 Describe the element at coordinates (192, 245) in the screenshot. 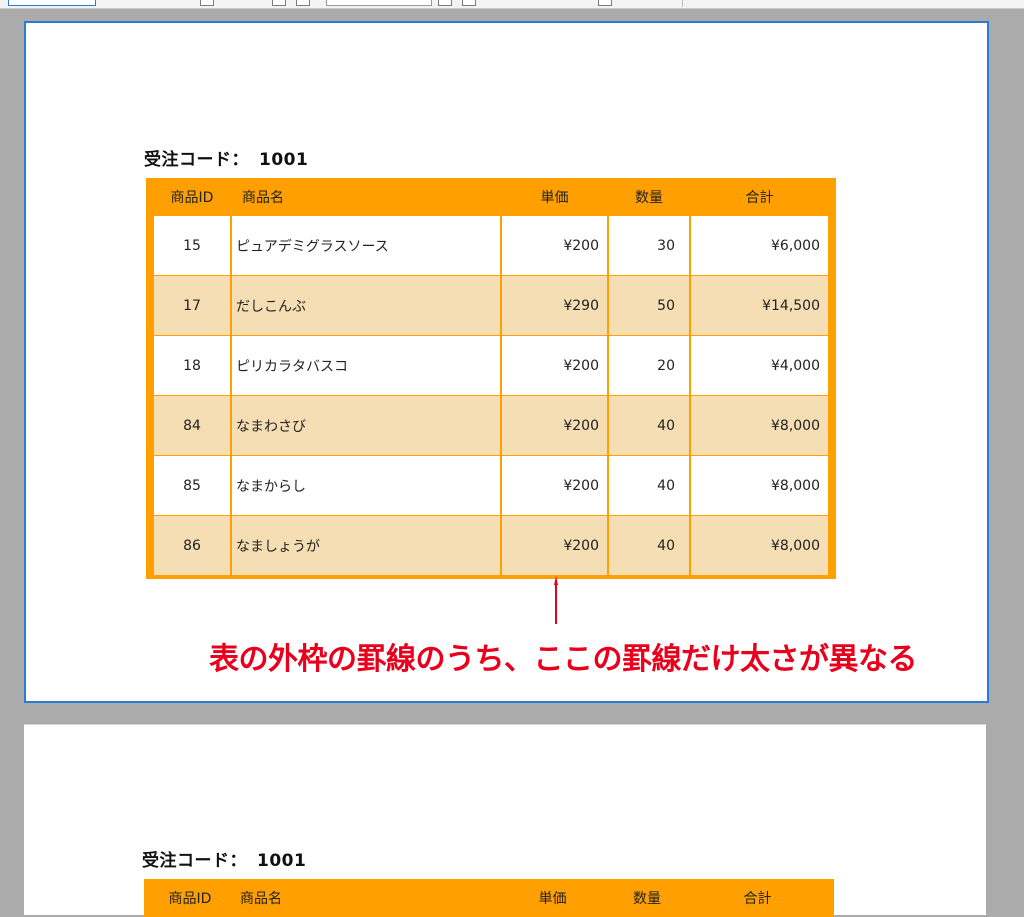

I see `cell-product-id: 15` at that location.